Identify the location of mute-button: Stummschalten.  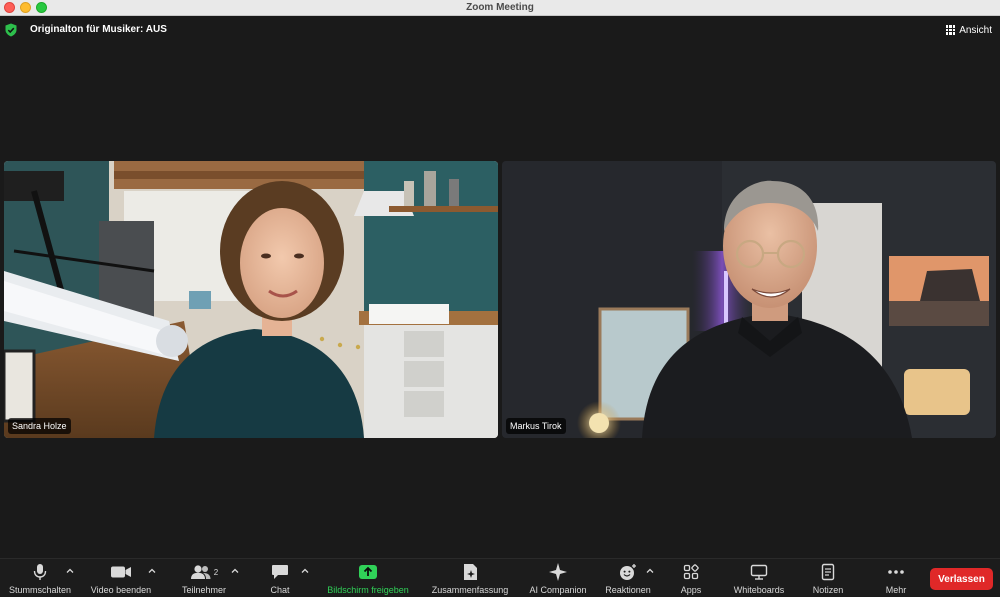
(40, 578).